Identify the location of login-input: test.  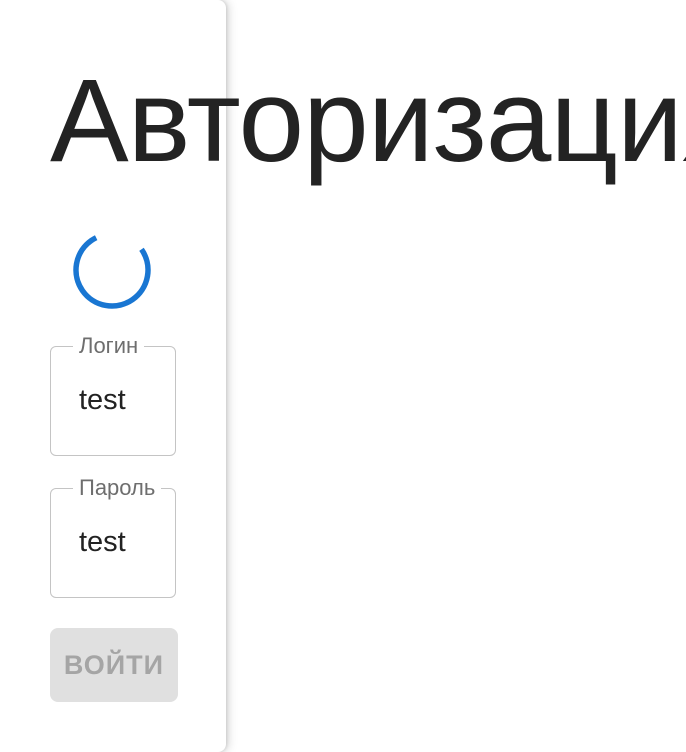
(102, 400).